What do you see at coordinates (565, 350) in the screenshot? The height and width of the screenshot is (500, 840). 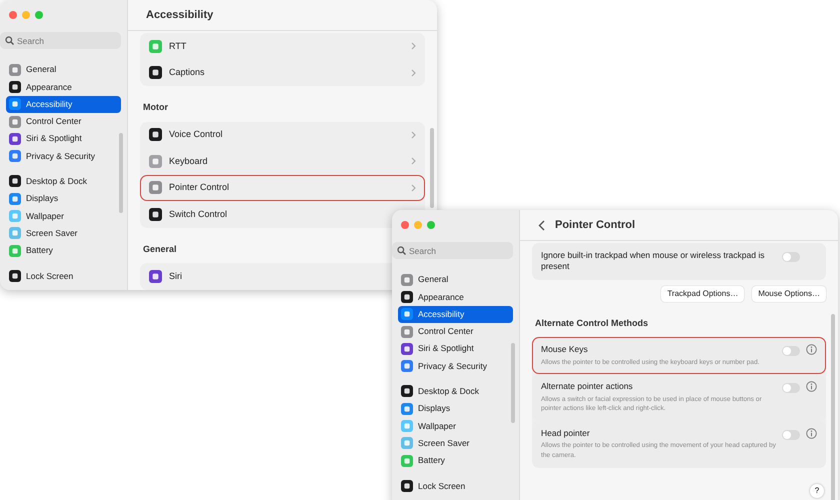 I see `setting-label: Mouse Keys` at bounding box center [565, 350].